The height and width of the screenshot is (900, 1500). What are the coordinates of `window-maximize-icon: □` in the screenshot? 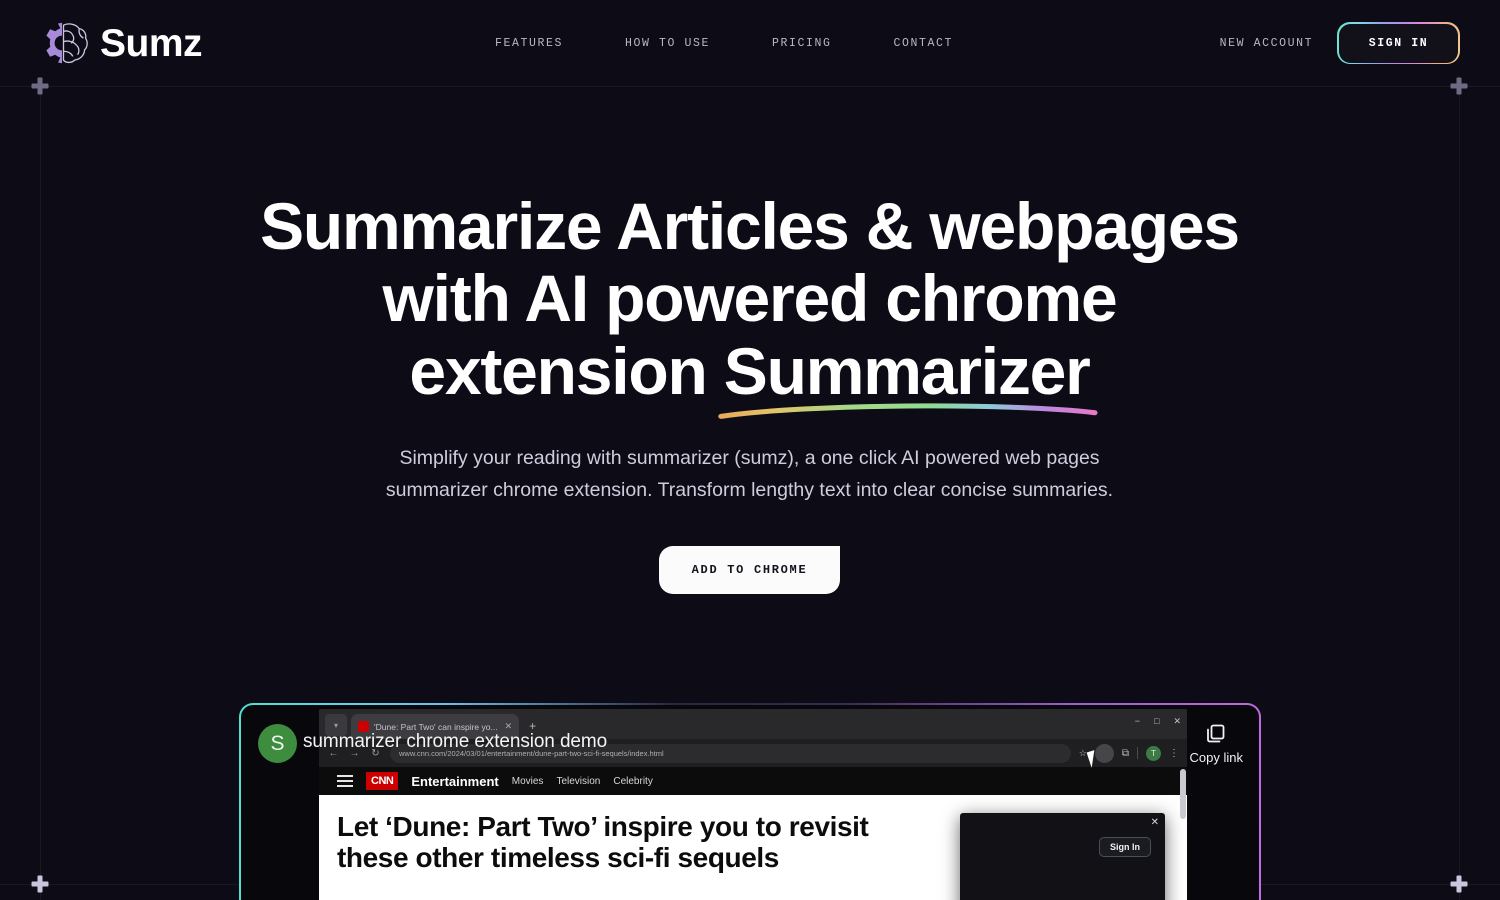 It's located at (1156, 721).